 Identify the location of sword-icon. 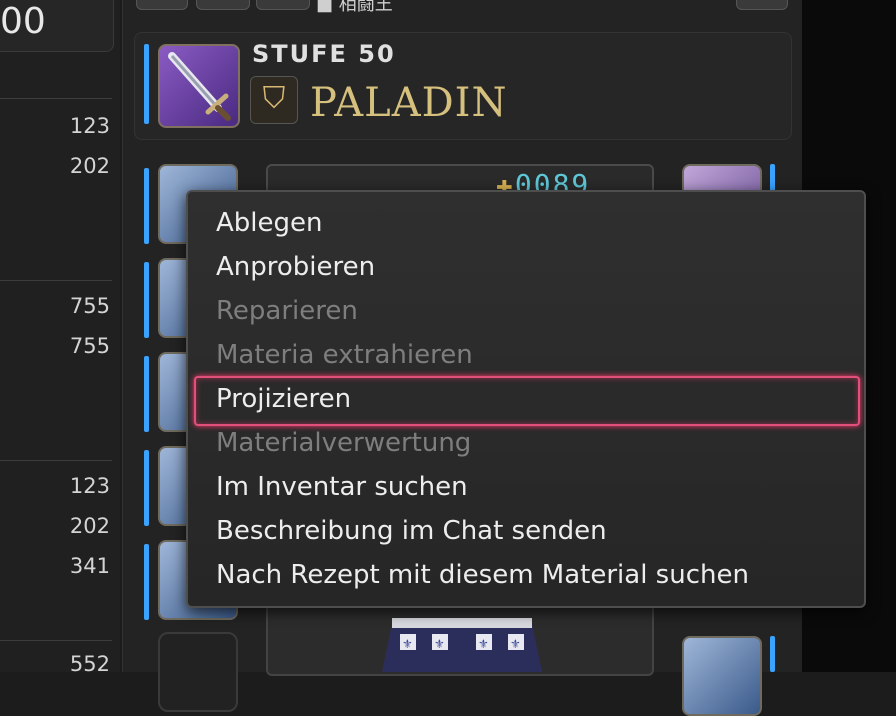
(199, 86).